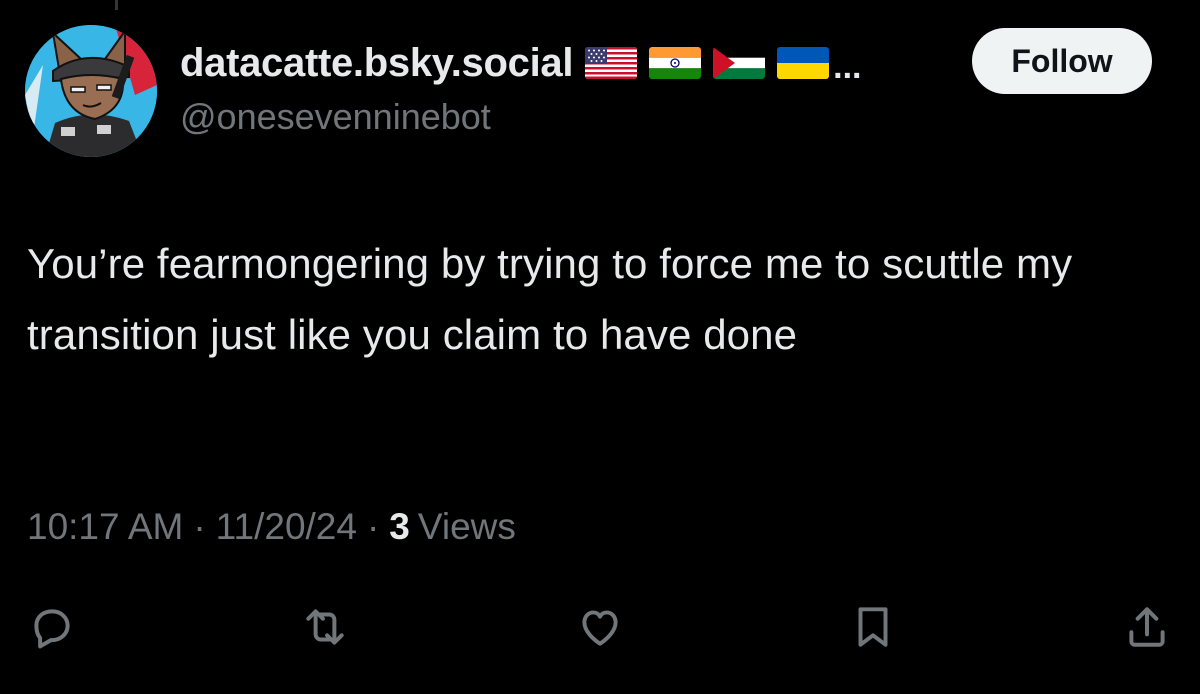  I want to click on avatar, so click(91, 91).